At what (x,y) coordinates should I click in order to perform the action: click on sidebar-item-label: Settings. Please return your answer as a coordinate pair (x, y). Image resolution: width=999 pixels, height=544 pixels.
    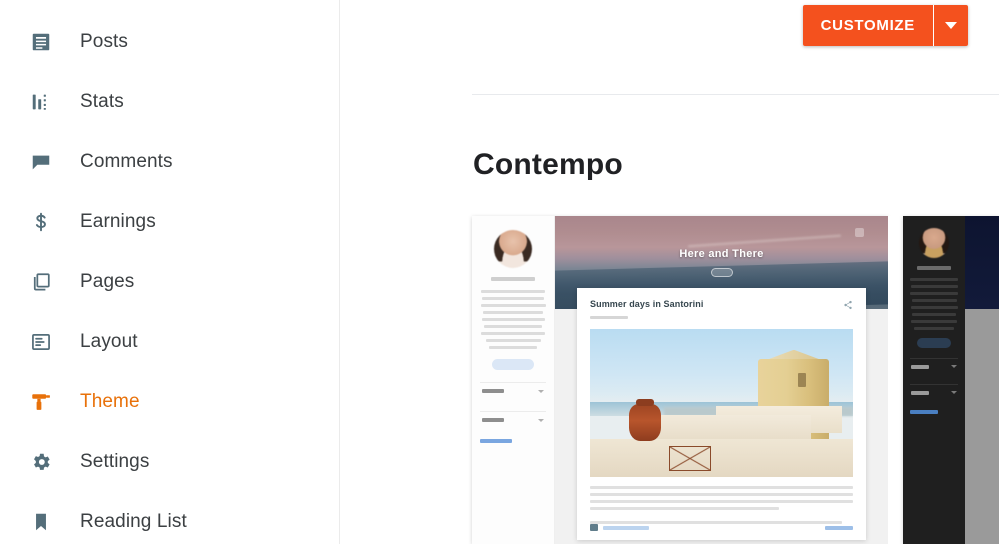
    Looking at the image, I should click on (115, 461).